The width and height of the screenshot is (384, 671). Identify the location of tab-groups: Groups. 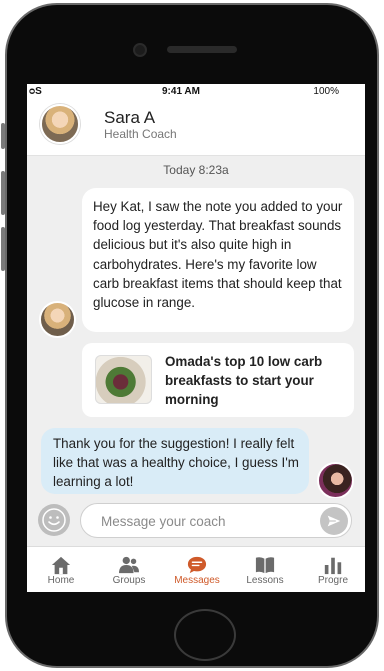
(129, 569).